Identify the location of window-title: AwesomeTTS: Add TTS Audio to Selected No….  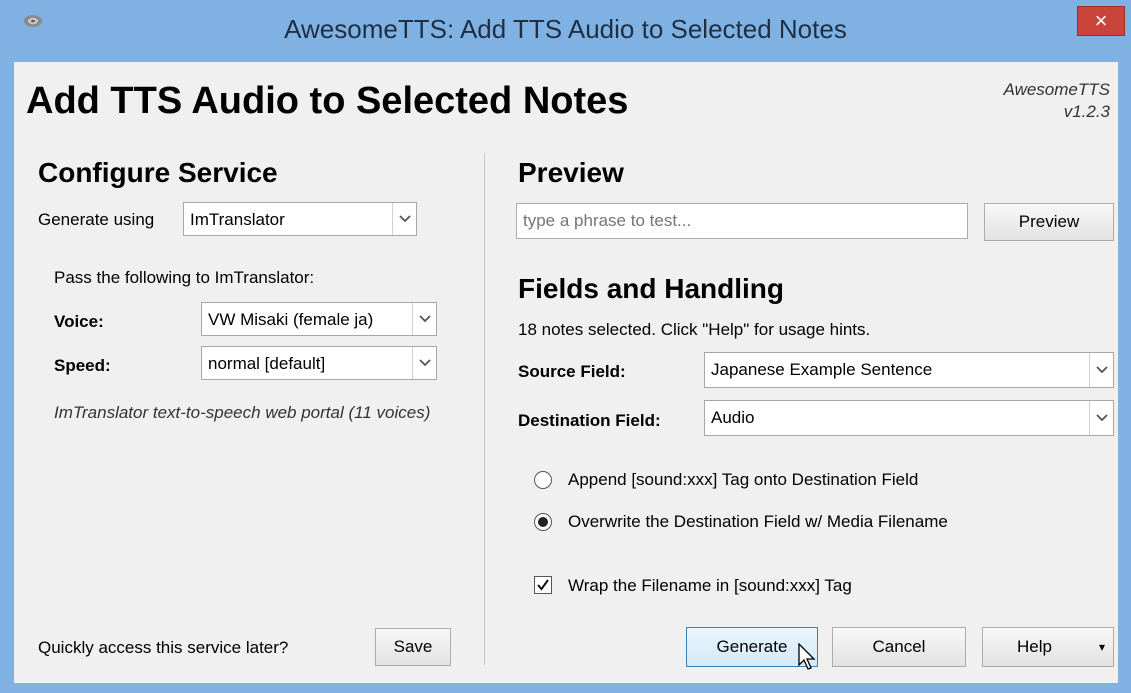
(565, 29).